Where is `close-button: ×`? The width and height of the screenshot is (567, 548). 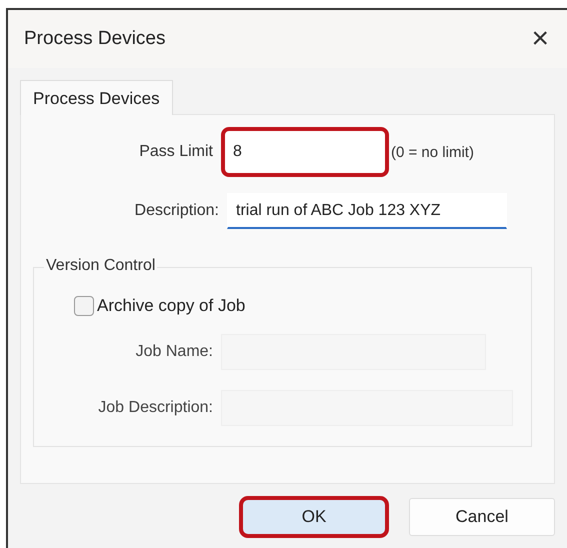
close-button: × is located at coordinates (540, 39).